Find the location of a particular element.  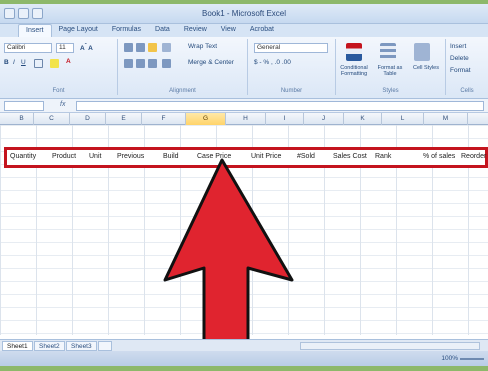

sheet-tab-2: Sheet2 is located at coordinates (49, 346).